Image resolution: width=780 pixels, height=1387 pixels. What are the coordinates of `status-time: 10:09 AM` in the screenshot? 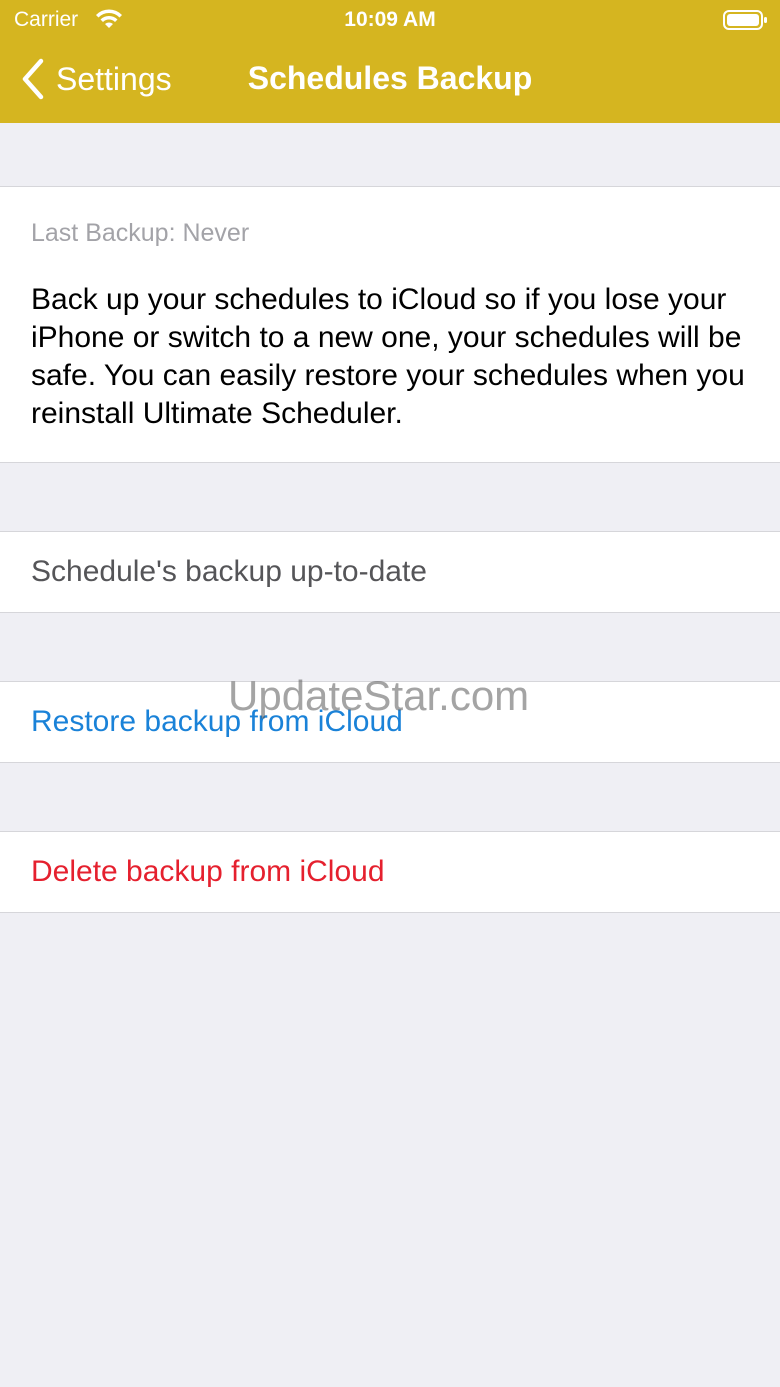 It's located at (390, 19).